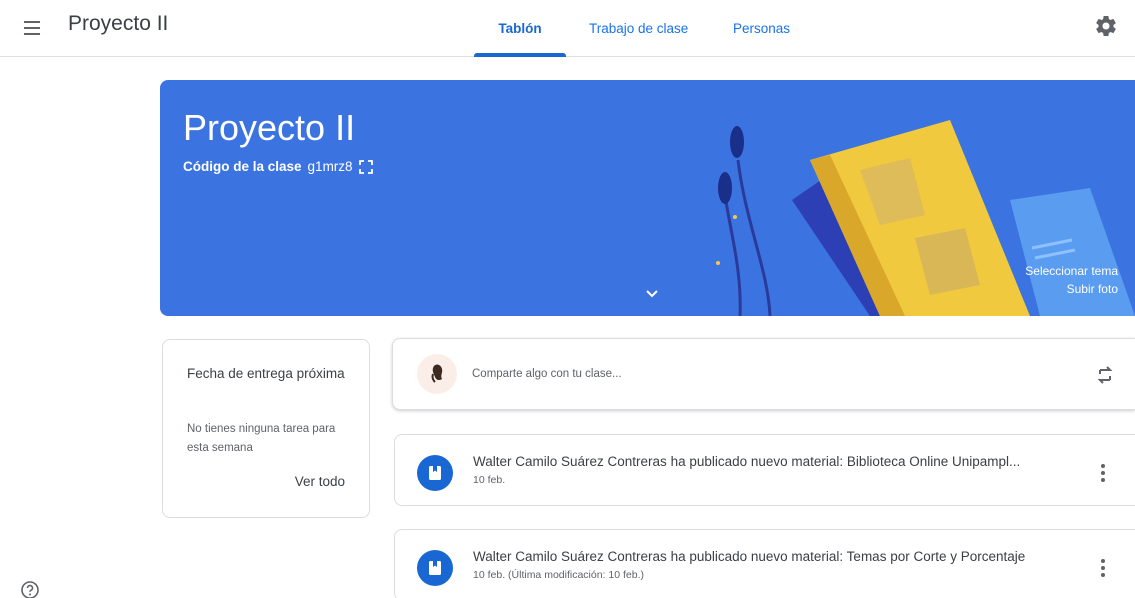  What do you see at coordinates (32, 28) in the screenshot?
I see `hamburger-menu-icon` at bounding box center [32, 28].